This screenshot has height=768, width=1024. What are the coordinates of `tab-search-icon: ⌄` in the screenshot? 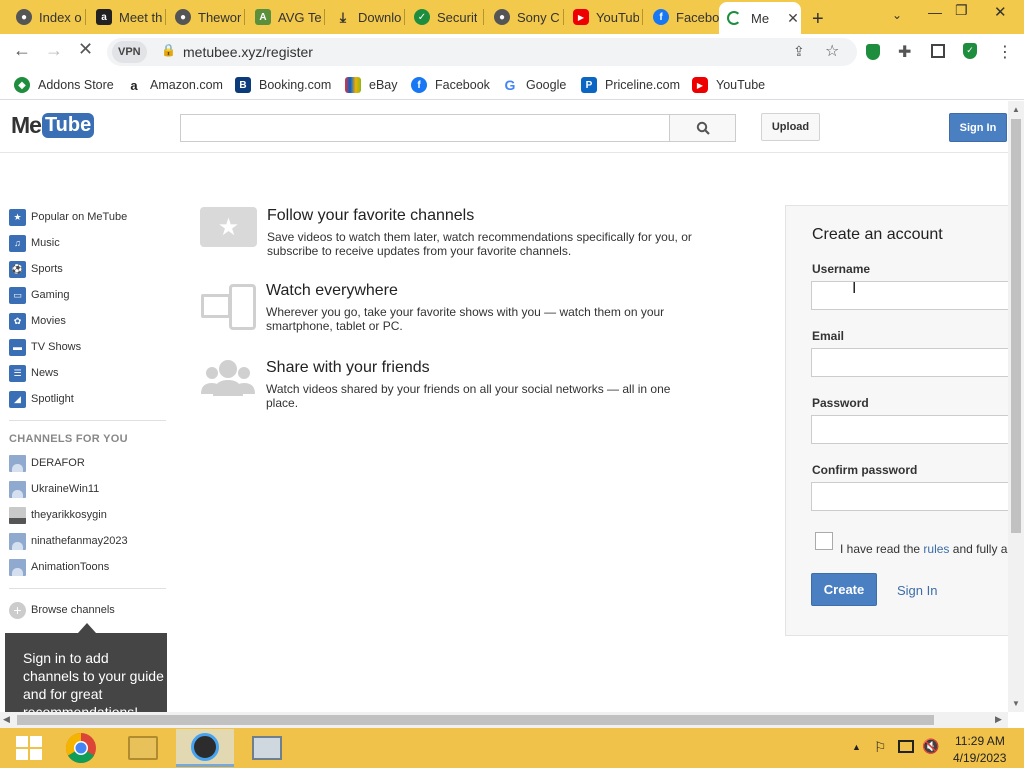 It's located at (897, 15).